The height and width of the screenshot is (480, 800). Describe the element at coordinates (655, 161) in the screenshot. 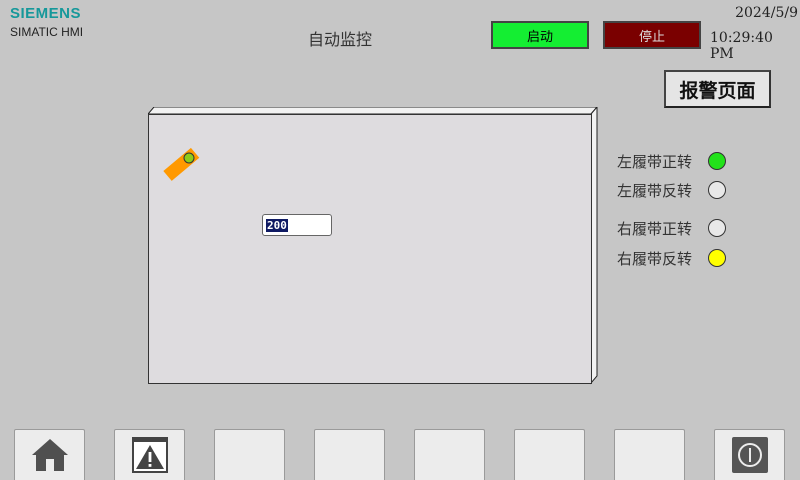

I see `indicator-label: 左履带正转` at that location.